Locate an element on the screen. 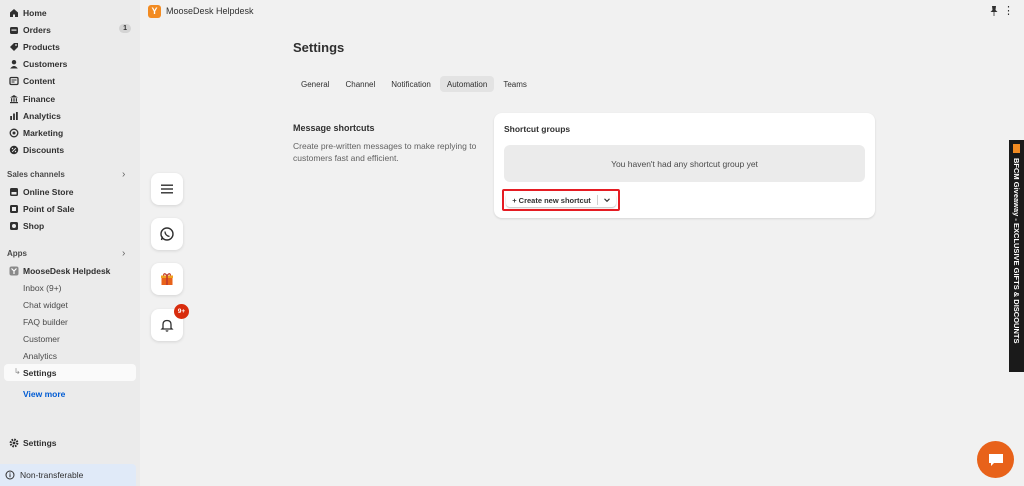 The height and width of the screenshot is (486, 1024). nav-item-shop: Shop is located at coordinates (70, 225).